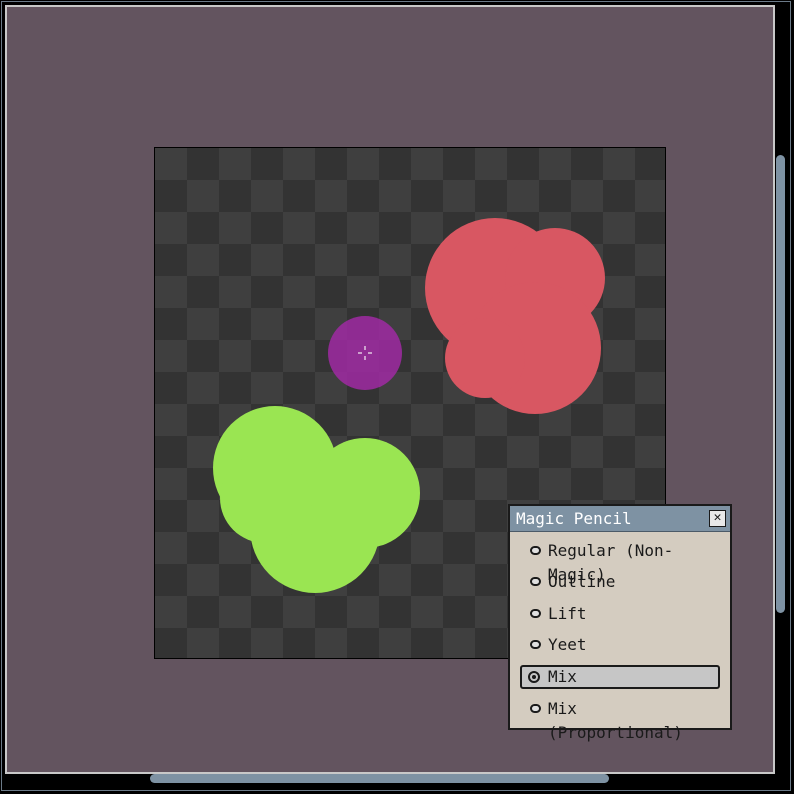 The image size is (794, 794). I want to click on option-label: Mix, so click(562, 676).